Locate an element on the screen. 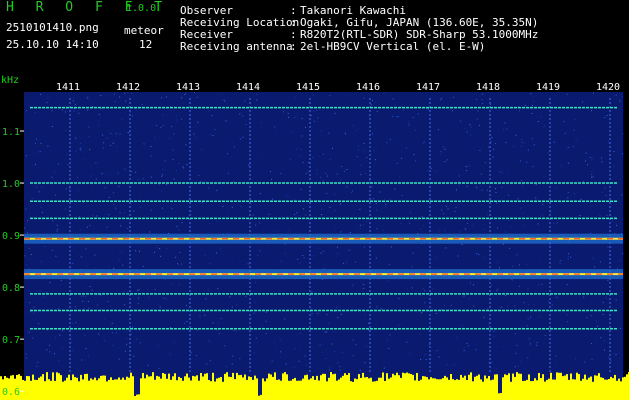  x-tick-label: 1417 is located at coordinates (428, 87).